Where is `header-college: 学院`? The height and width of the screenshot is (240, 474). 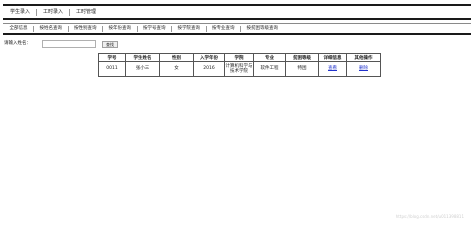 header-college: 学院 is located at coordinates (239, 57).